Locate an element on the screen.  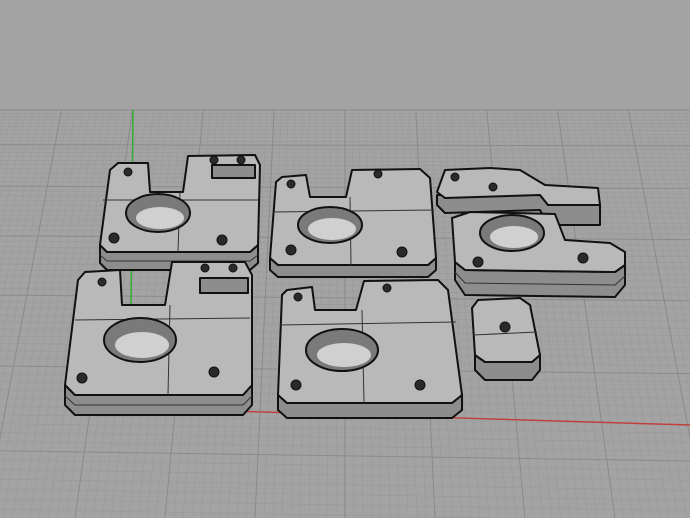
spacer-block is located at coordinates (506, 339).